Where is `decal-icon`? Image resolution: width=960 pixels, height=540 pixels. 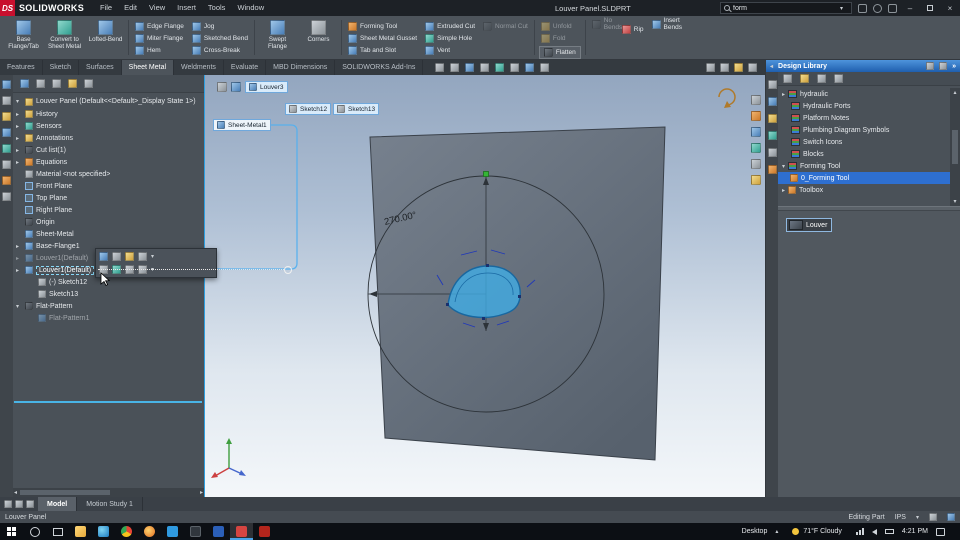 decal-icon is located at coordinates (756, 132).